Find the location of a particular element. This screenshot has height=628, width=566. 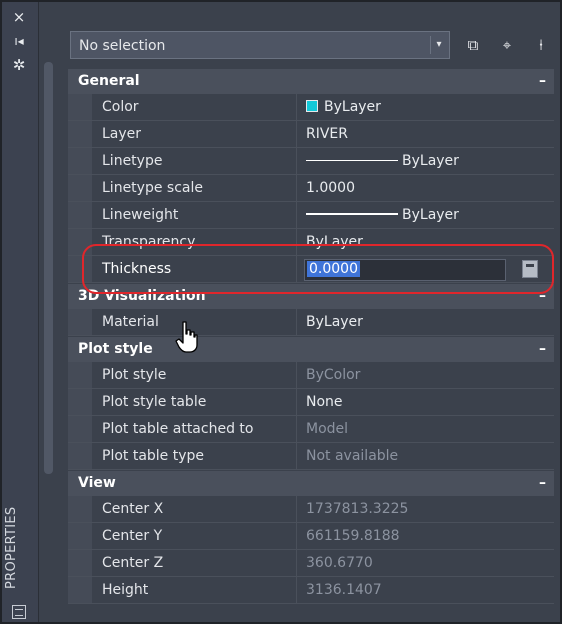

property-name: Center Z is located at coordinates (133, 563).